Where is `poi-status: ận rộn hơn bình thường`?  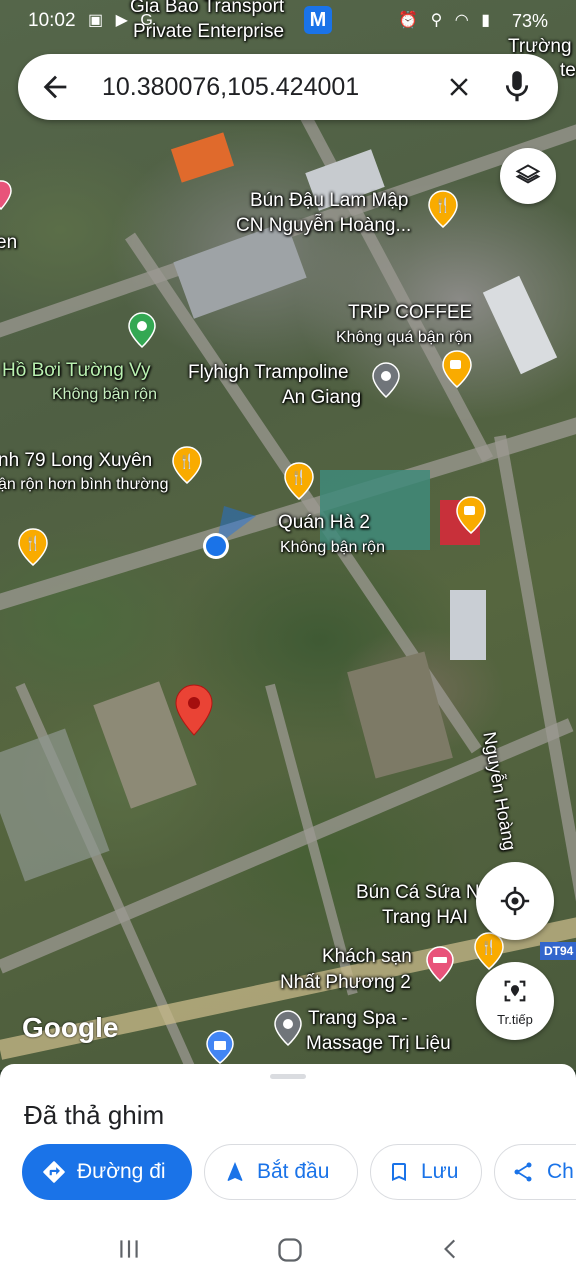
poi-status: ận rộn hơn bình thường is located at coordinates (84, 484).